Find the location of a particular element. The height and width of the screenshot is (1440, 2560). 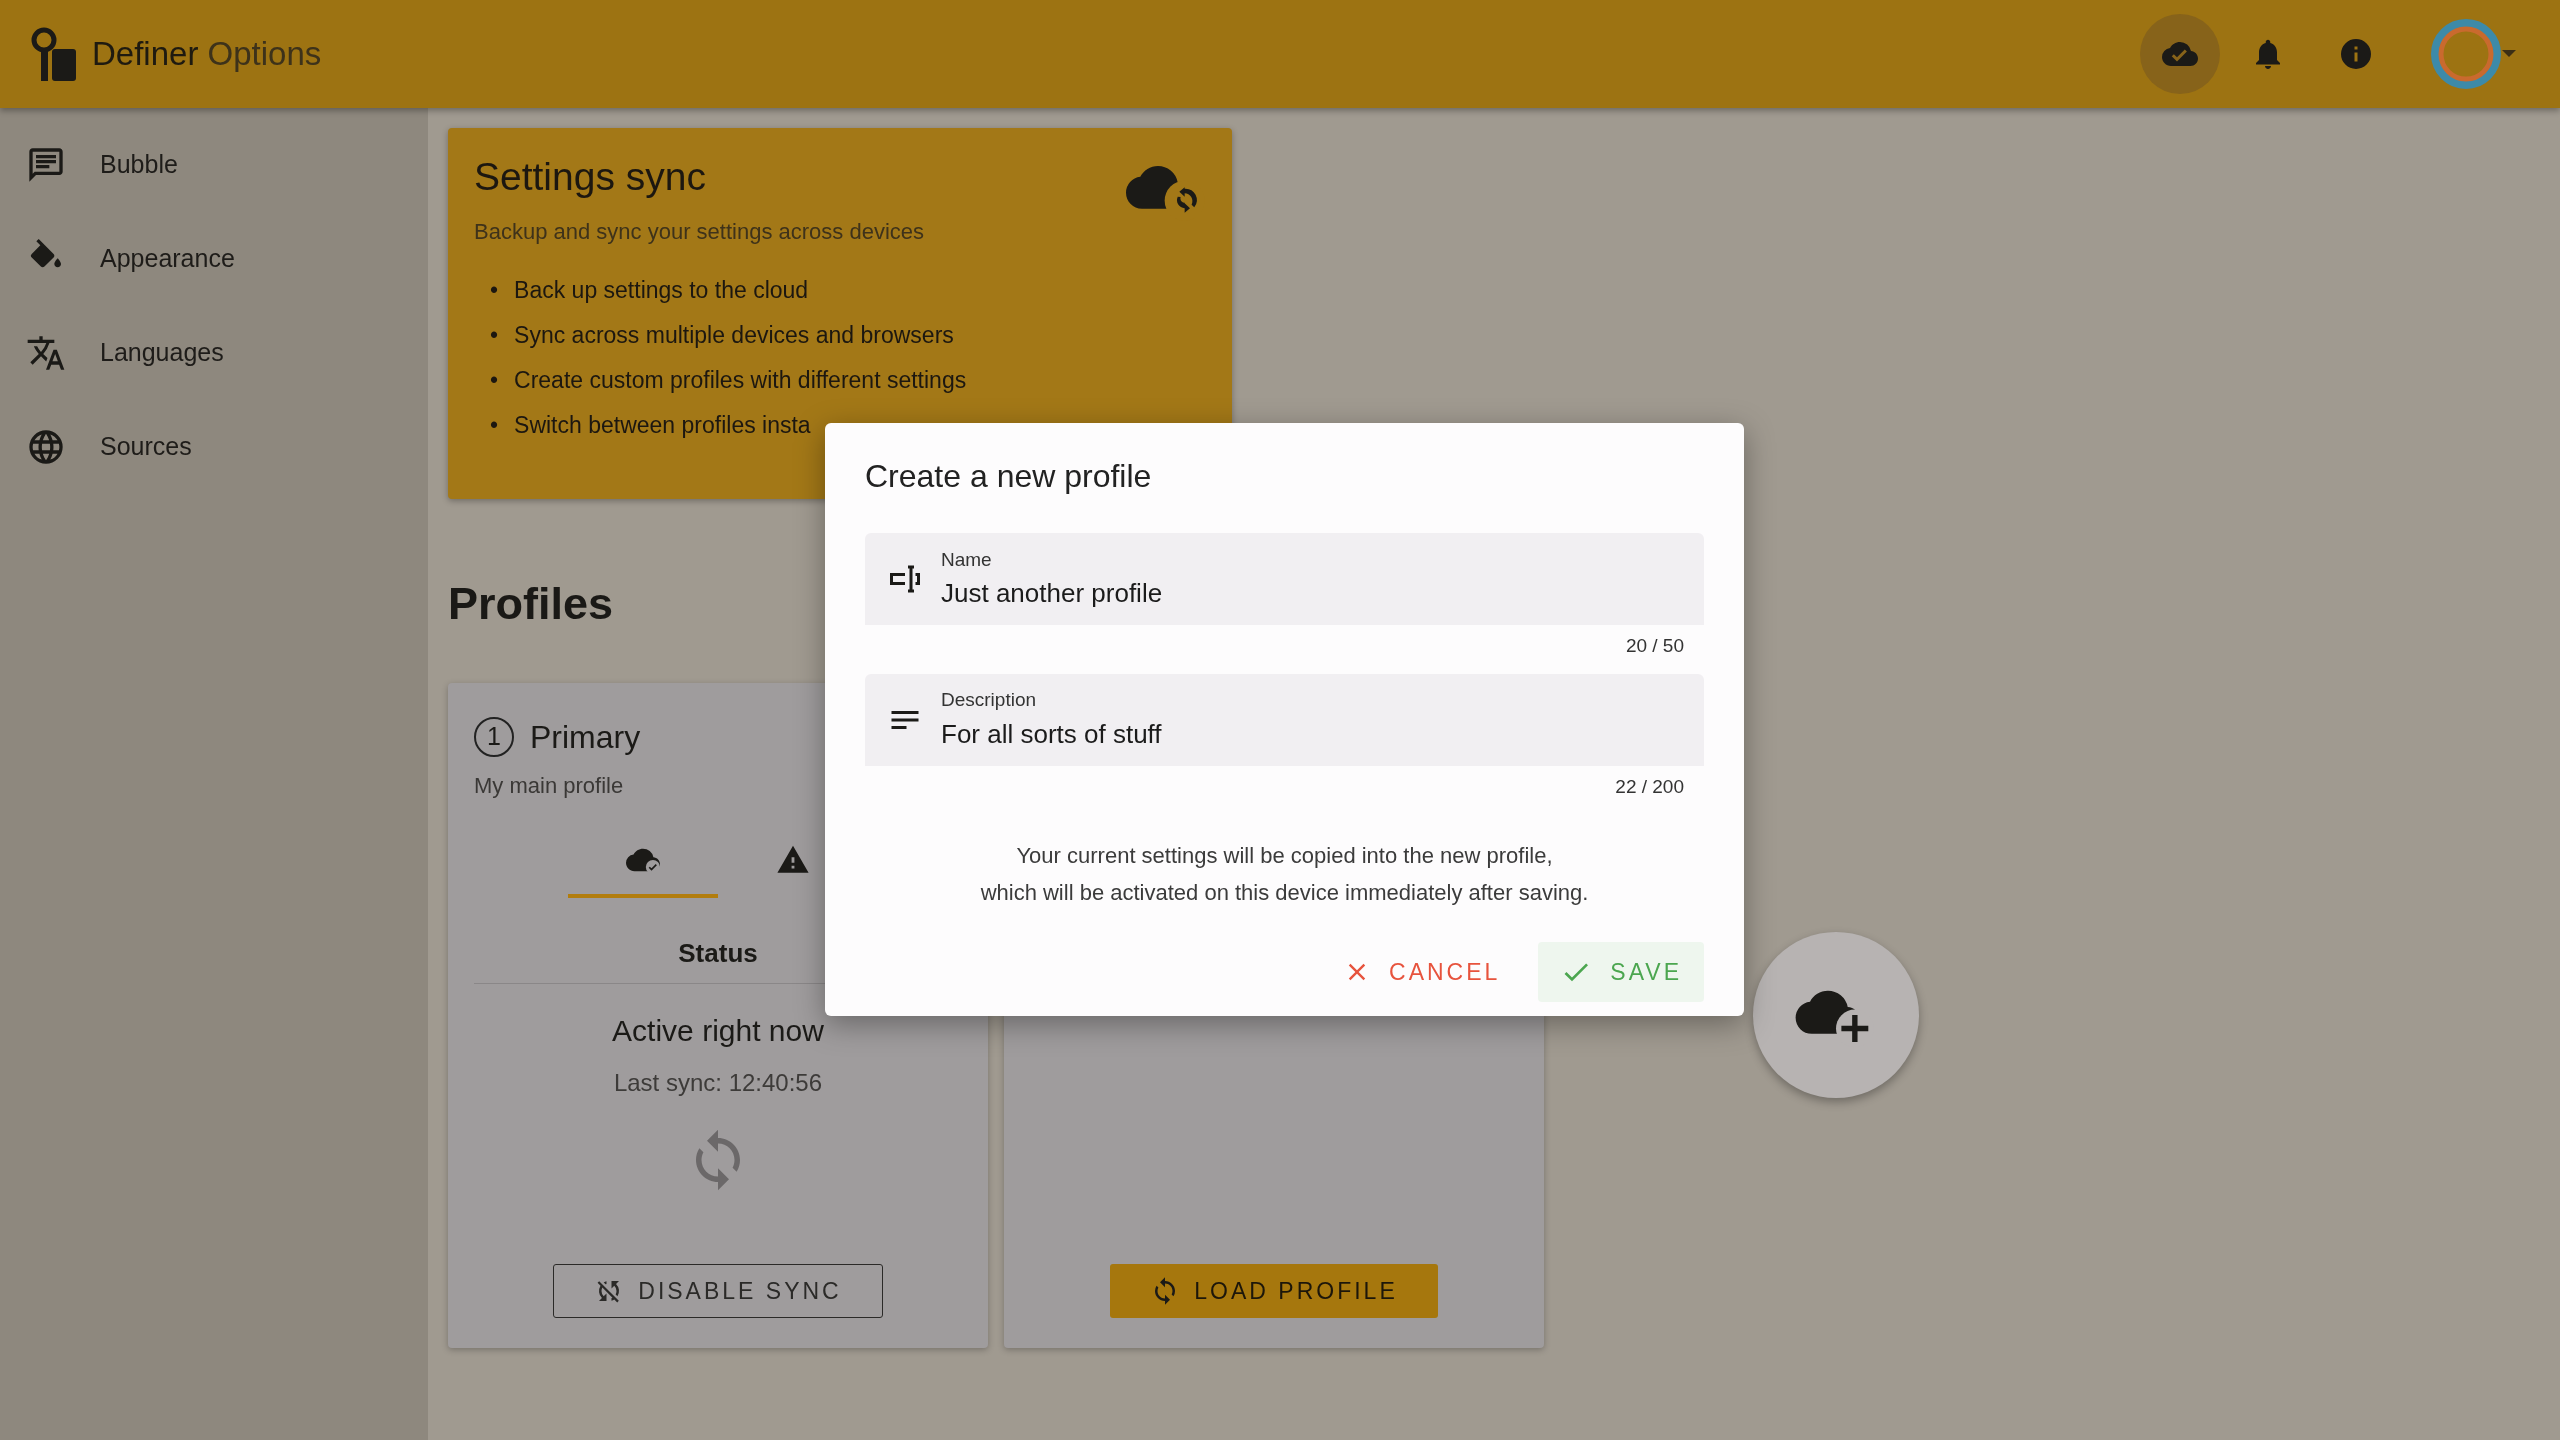

profile-name: Primary is located at coordinates (585, 737).